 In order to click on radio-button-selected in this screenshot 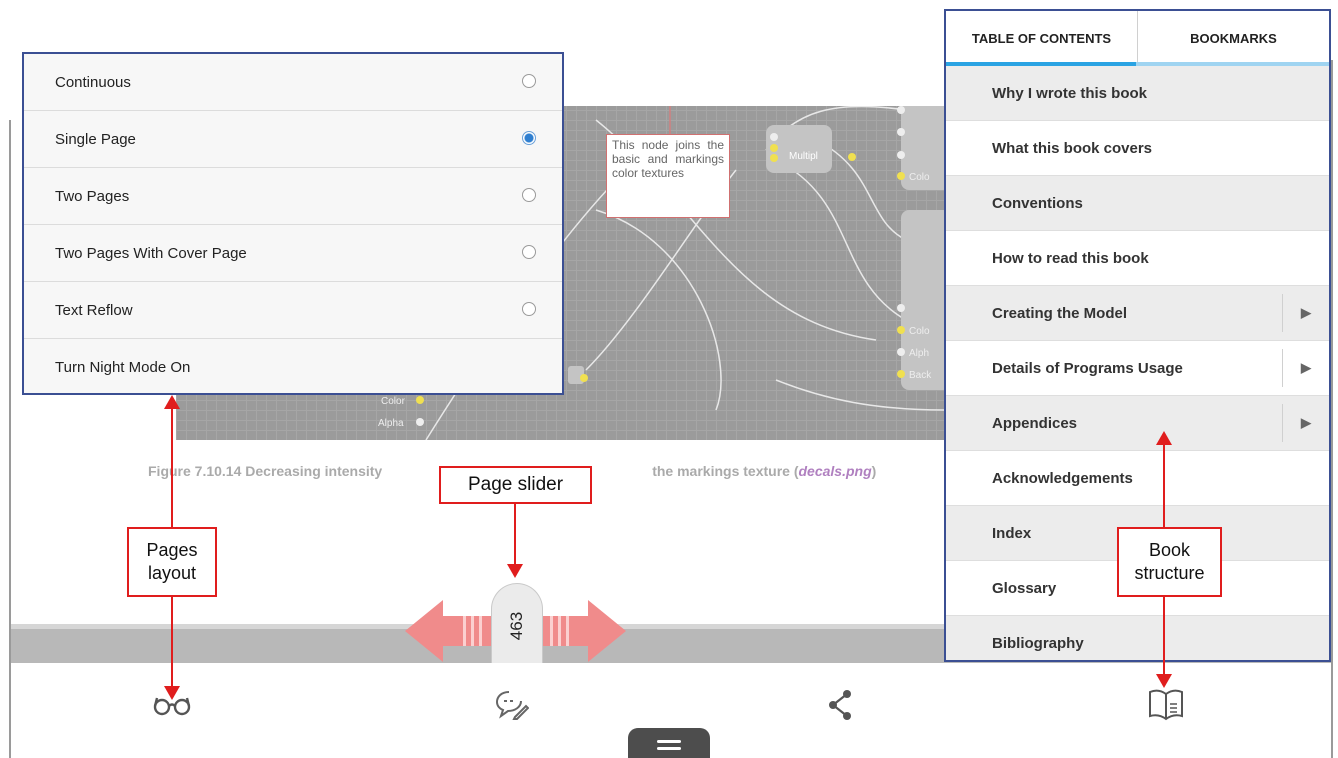, I will do `click(529, 138)`.